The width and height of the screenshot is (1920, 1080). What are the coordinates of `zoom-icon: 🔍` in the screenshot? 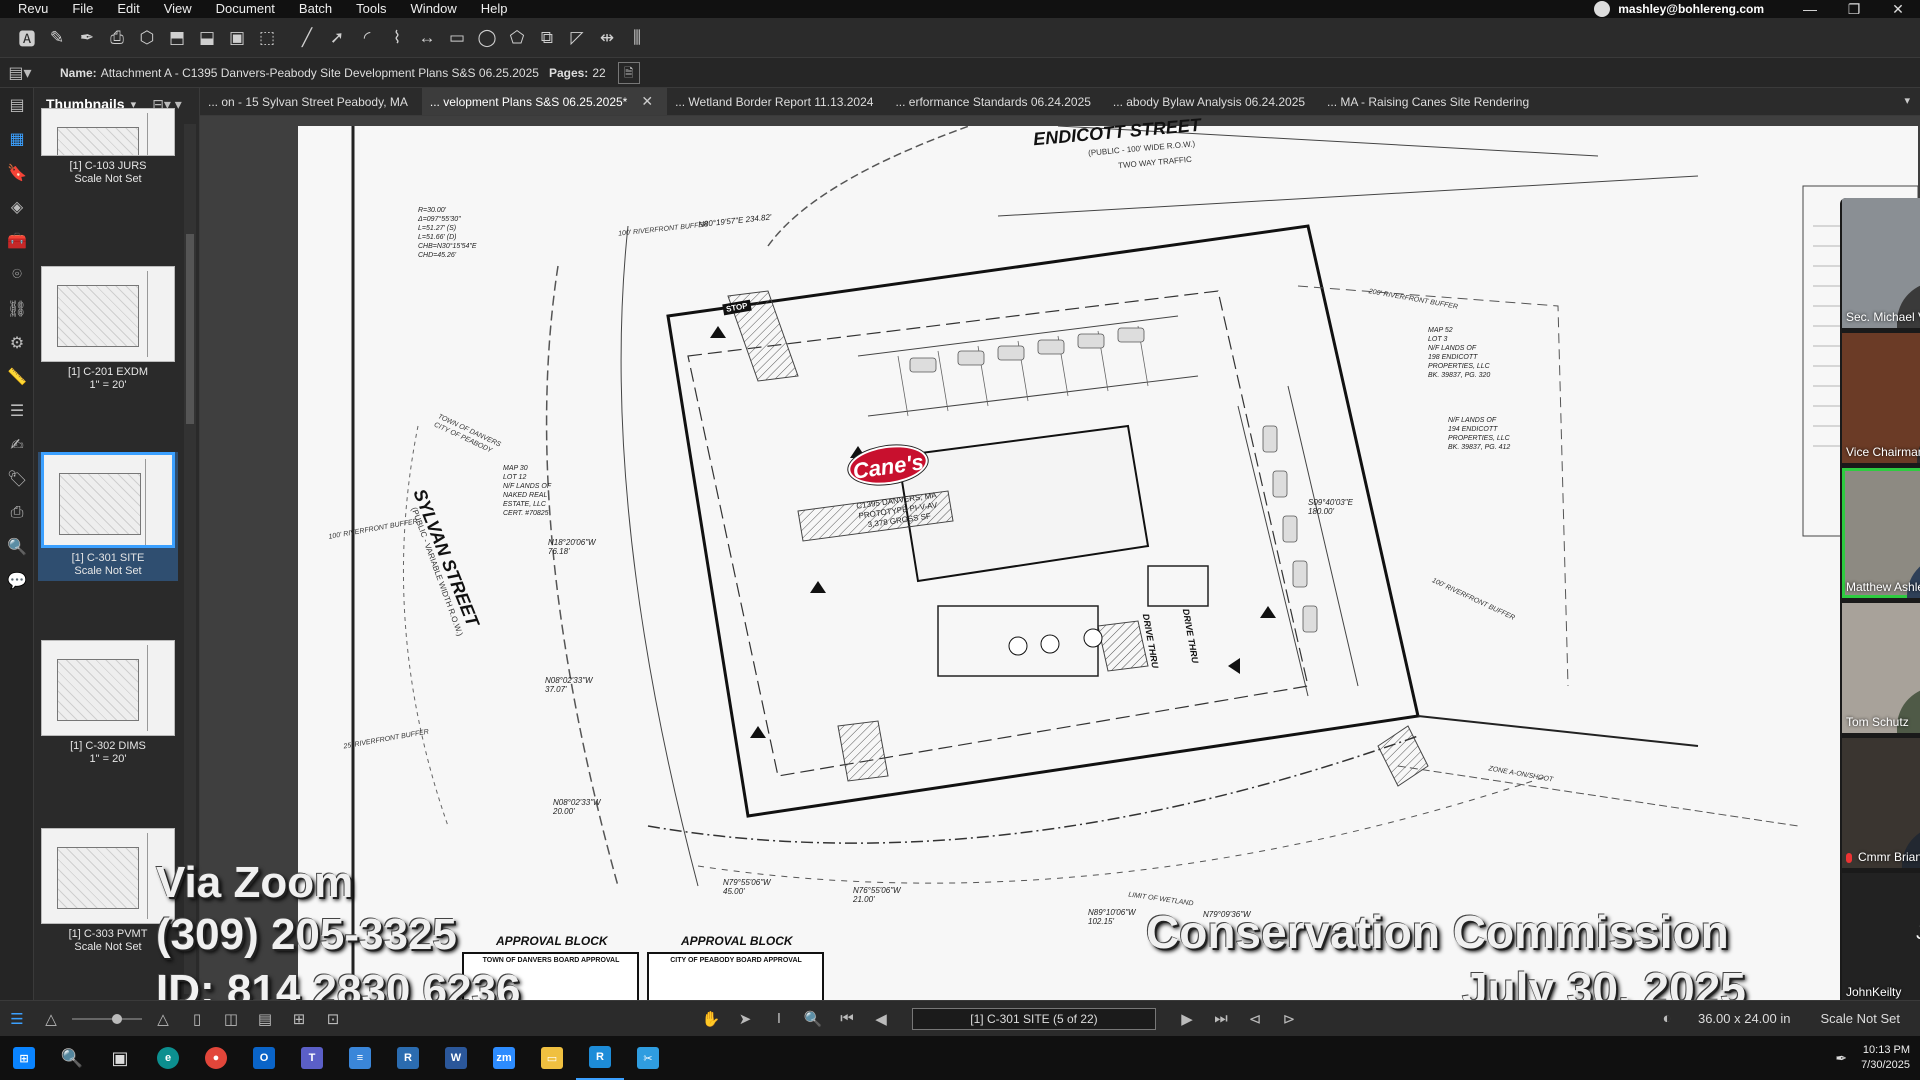 It's located at (813, 1019).